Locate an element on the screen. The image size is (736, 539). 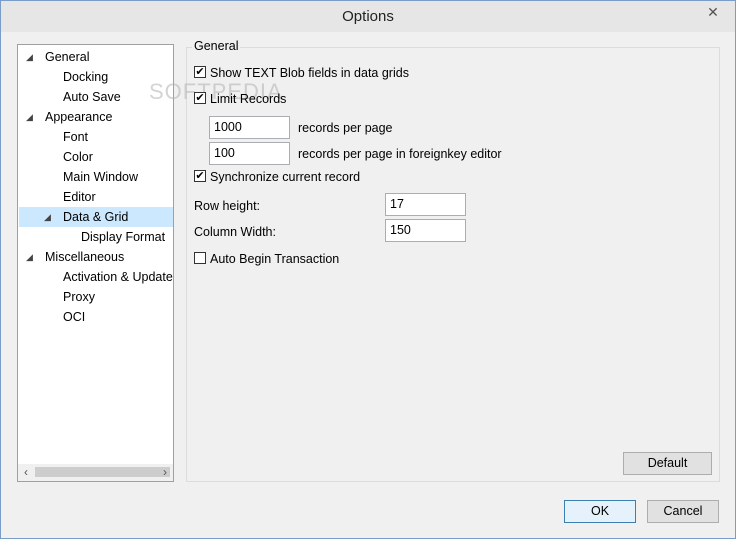
checkbox-label: Synchronize current record is located at coordinates (285, 177).